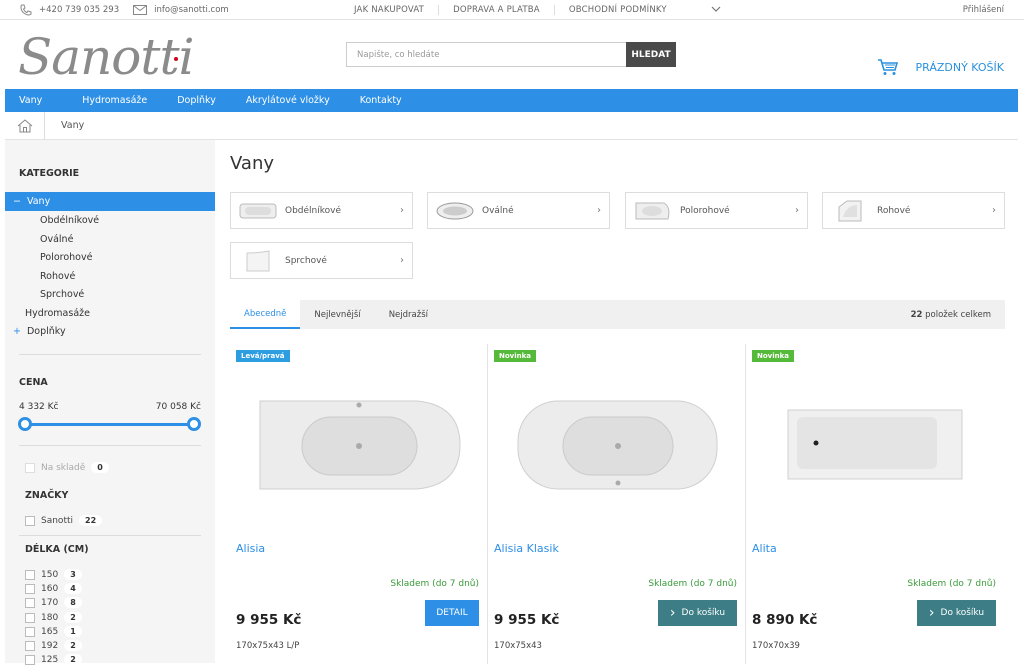  I want to click on price-max: 70 058 Kč, so click(178, 407).